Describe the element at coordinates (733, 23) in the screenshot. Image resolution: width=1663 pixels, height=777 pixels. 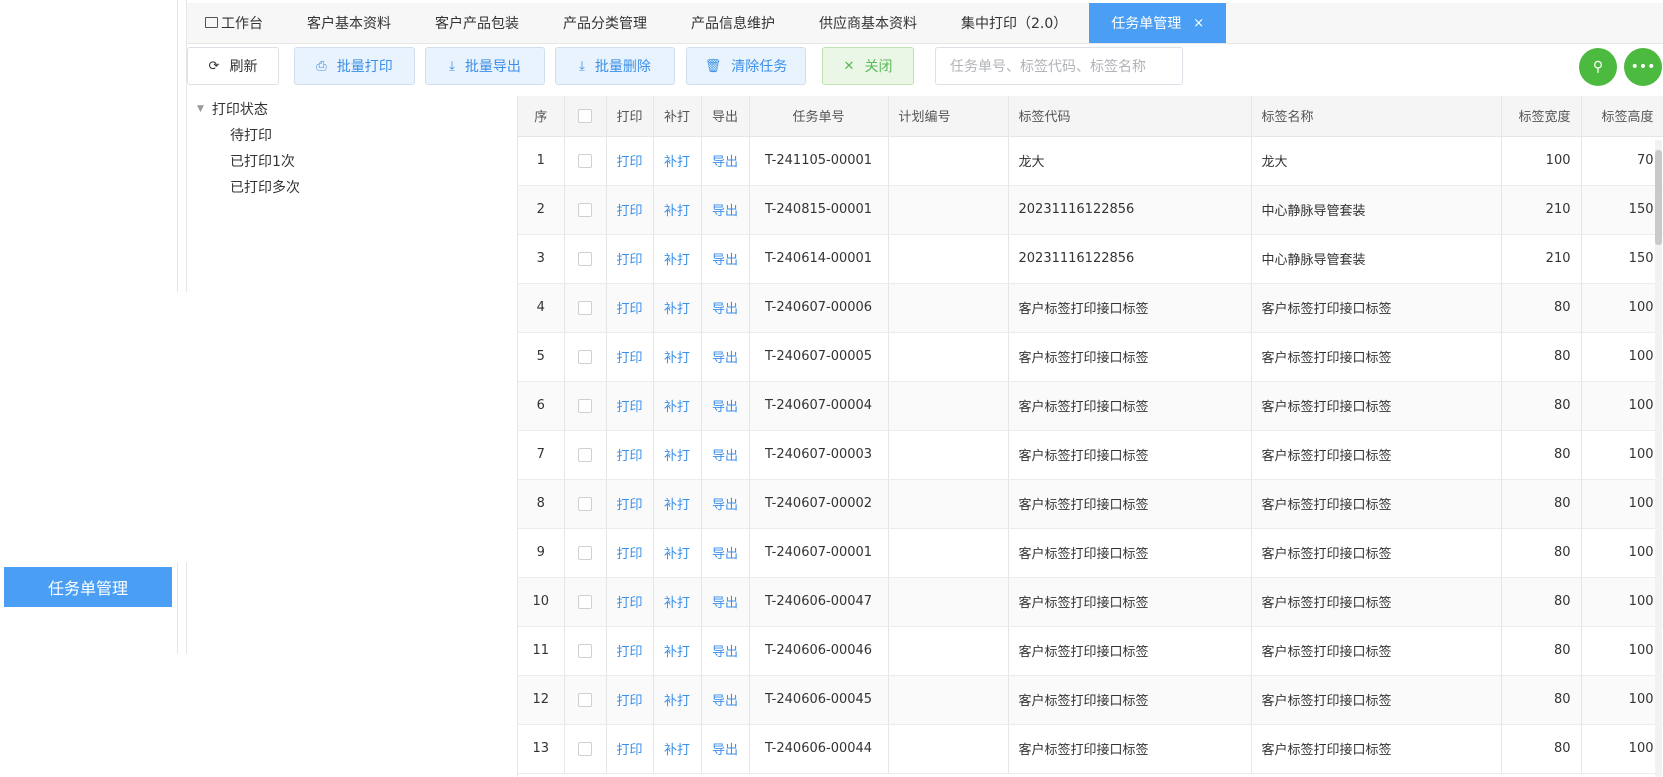
I see `tab-product-info: 产品信息维护` at that location.